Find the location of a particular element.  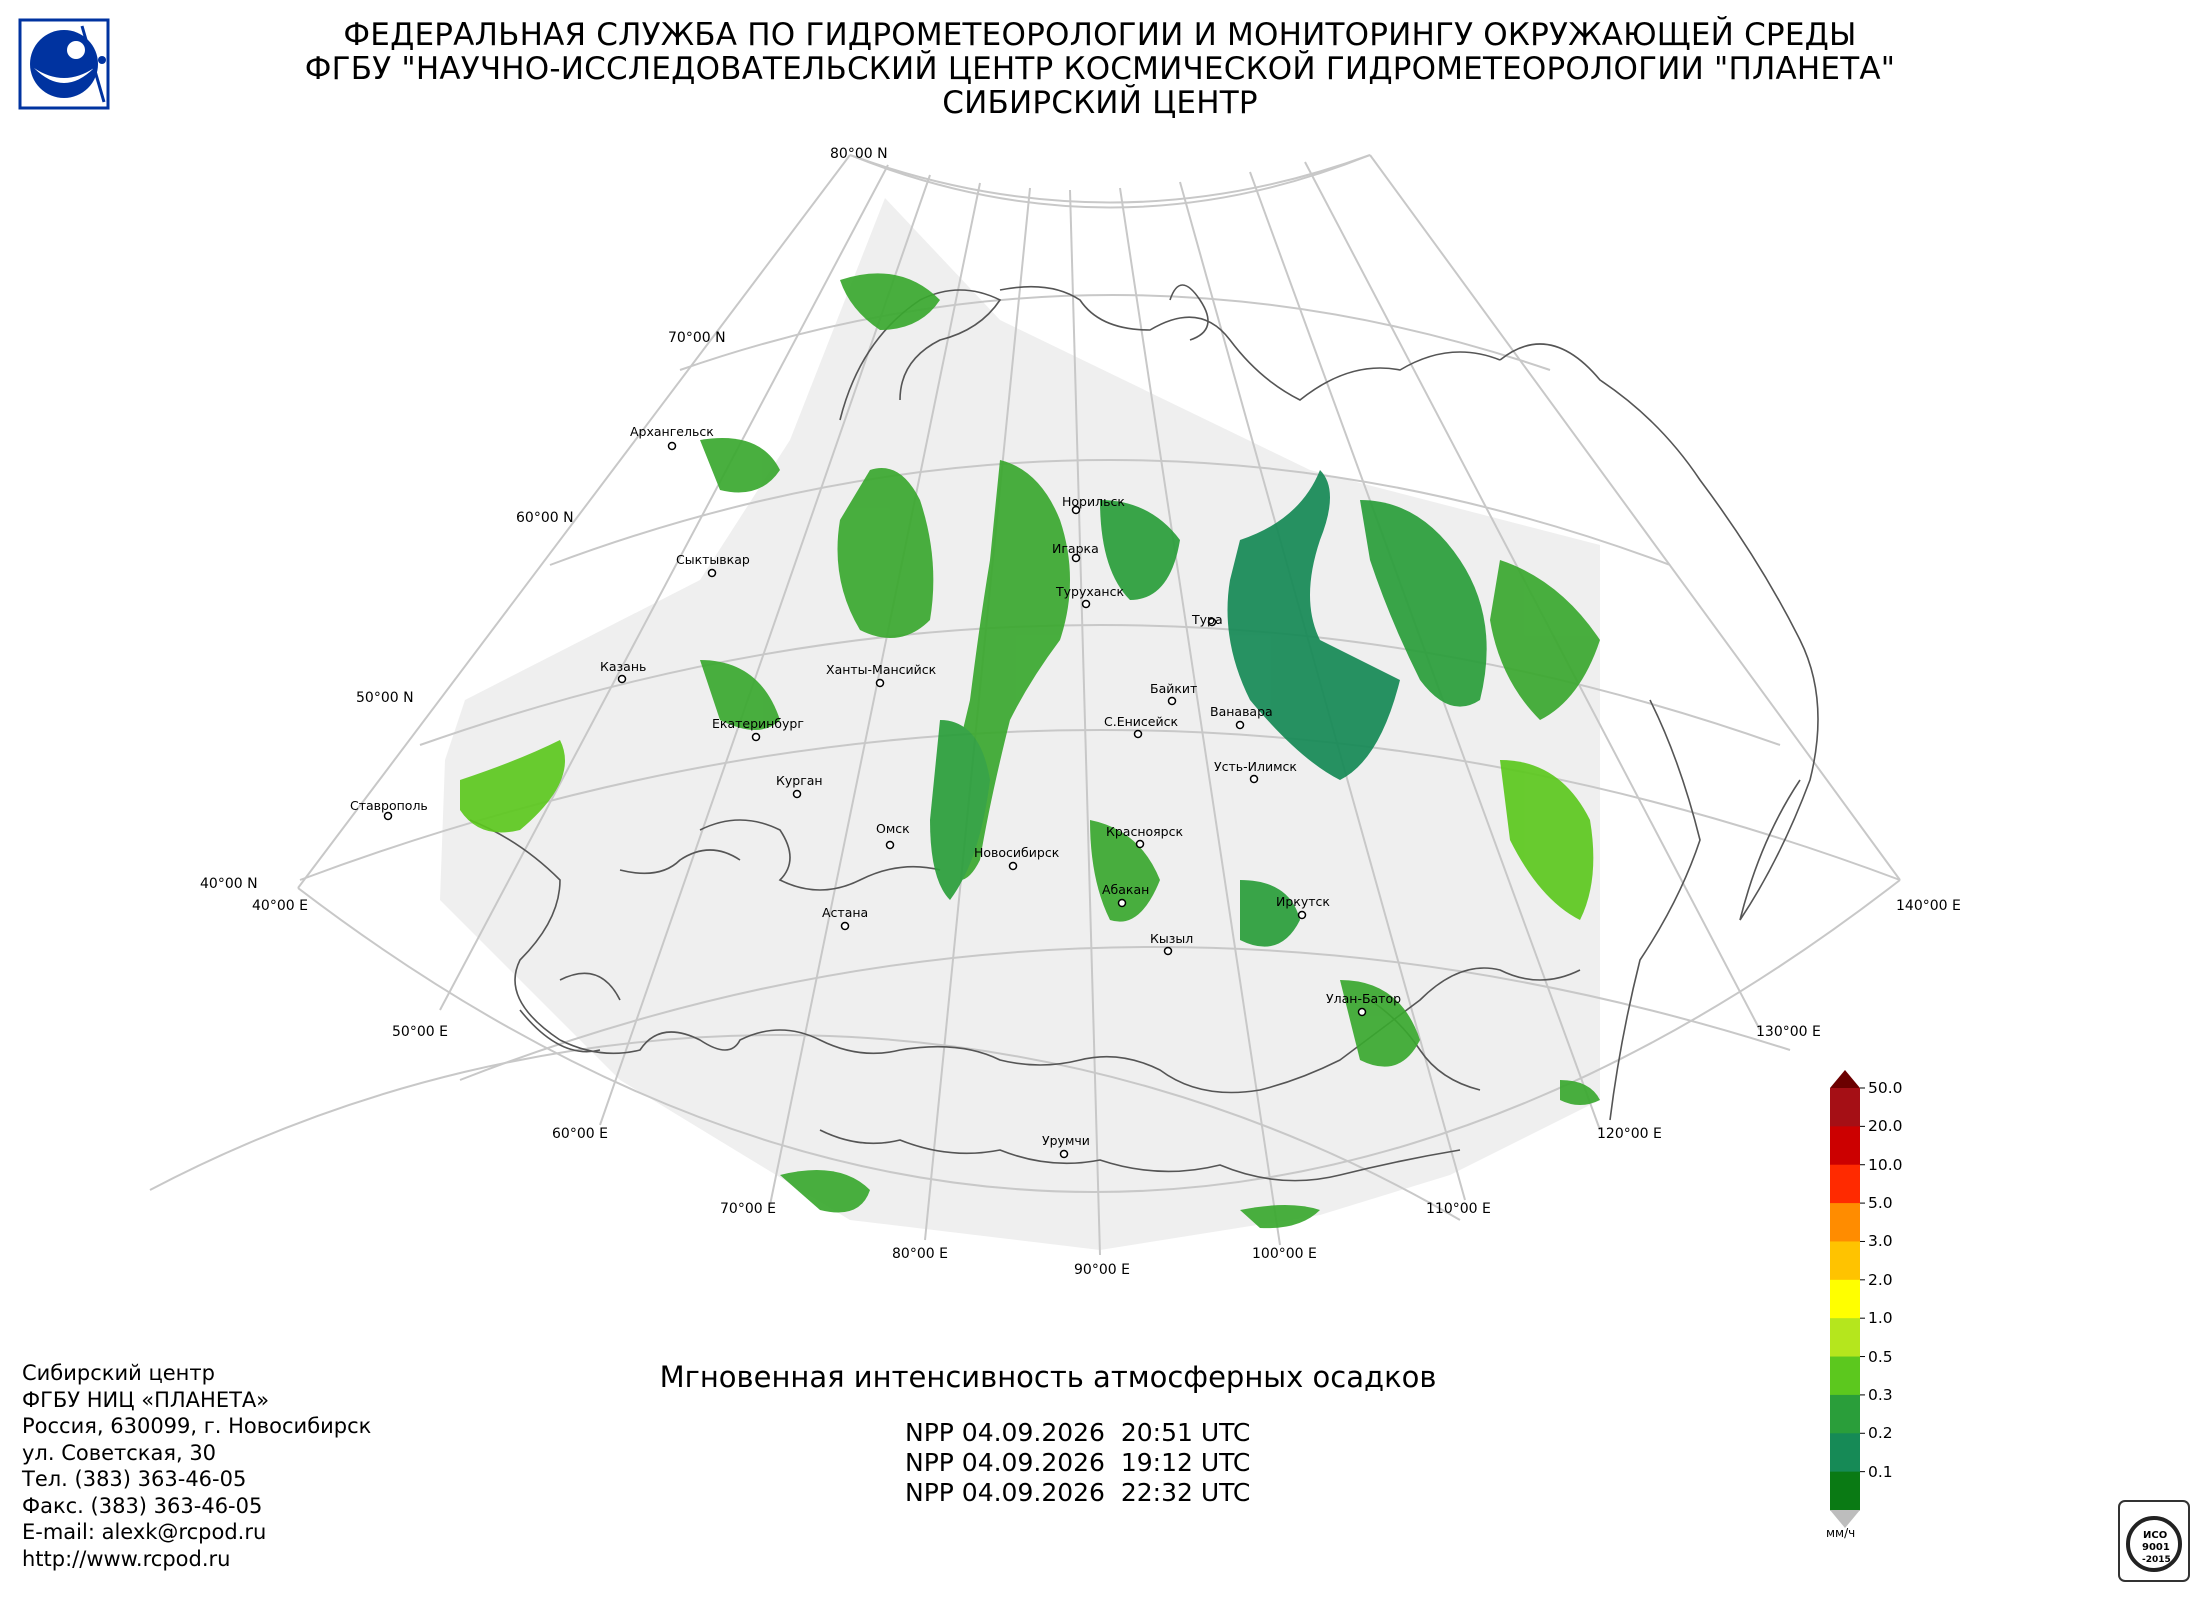

svg-text: 9001 is located at coordinates (2156, 1547).